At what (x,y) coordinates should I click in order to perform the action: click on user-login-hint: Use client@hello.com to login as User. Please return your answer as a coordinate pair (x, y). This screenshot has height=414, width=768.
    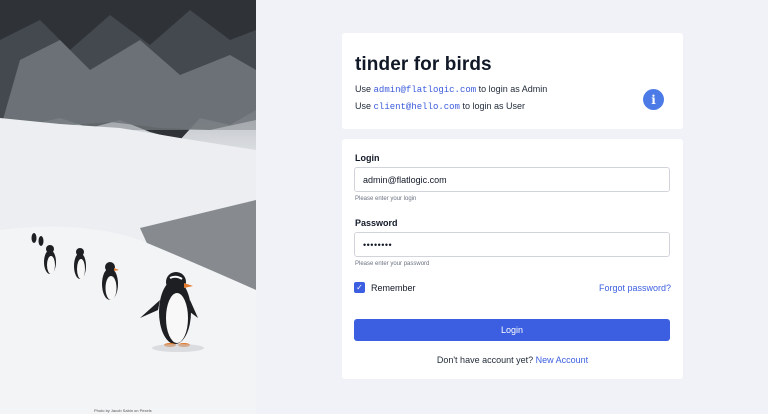
    Looking at the image, I should click on (440, 106).